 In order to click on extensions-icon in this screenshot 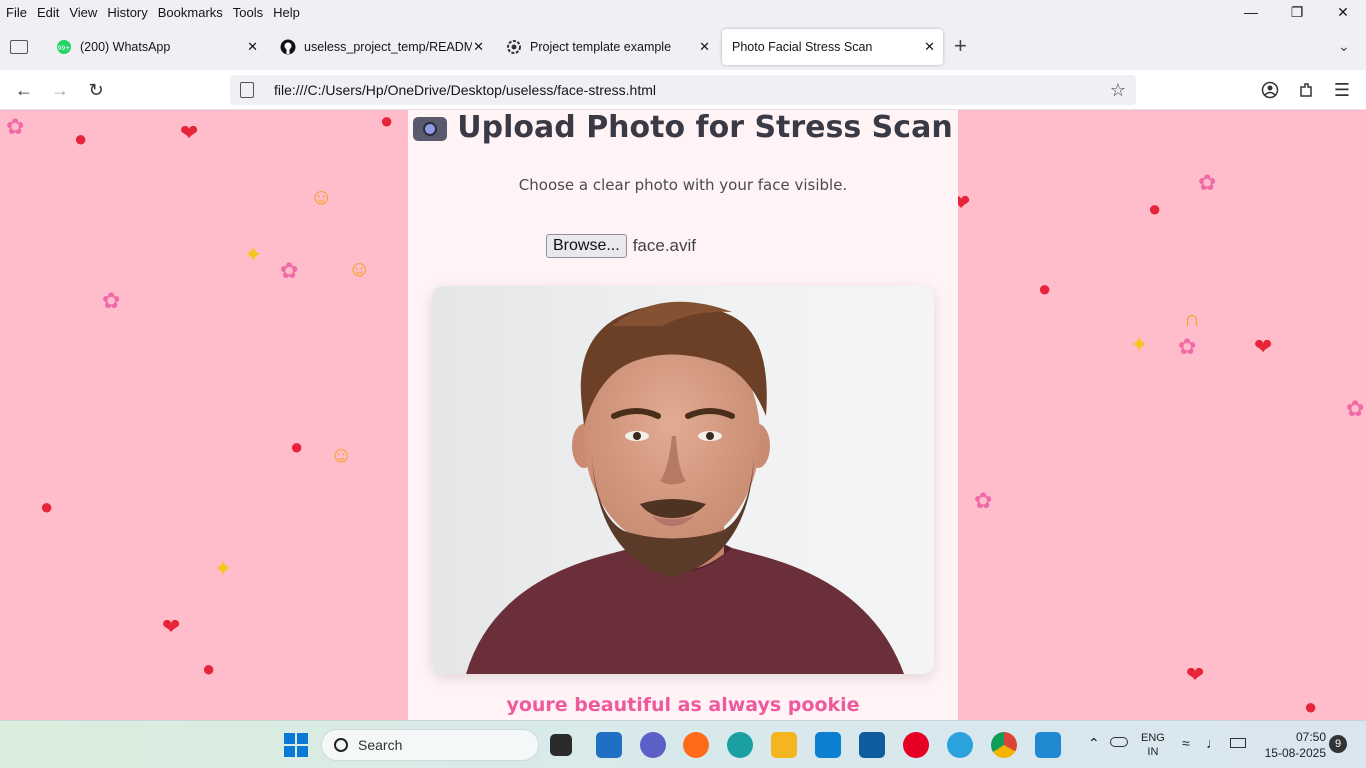, I will do `click(1306, 90)`.